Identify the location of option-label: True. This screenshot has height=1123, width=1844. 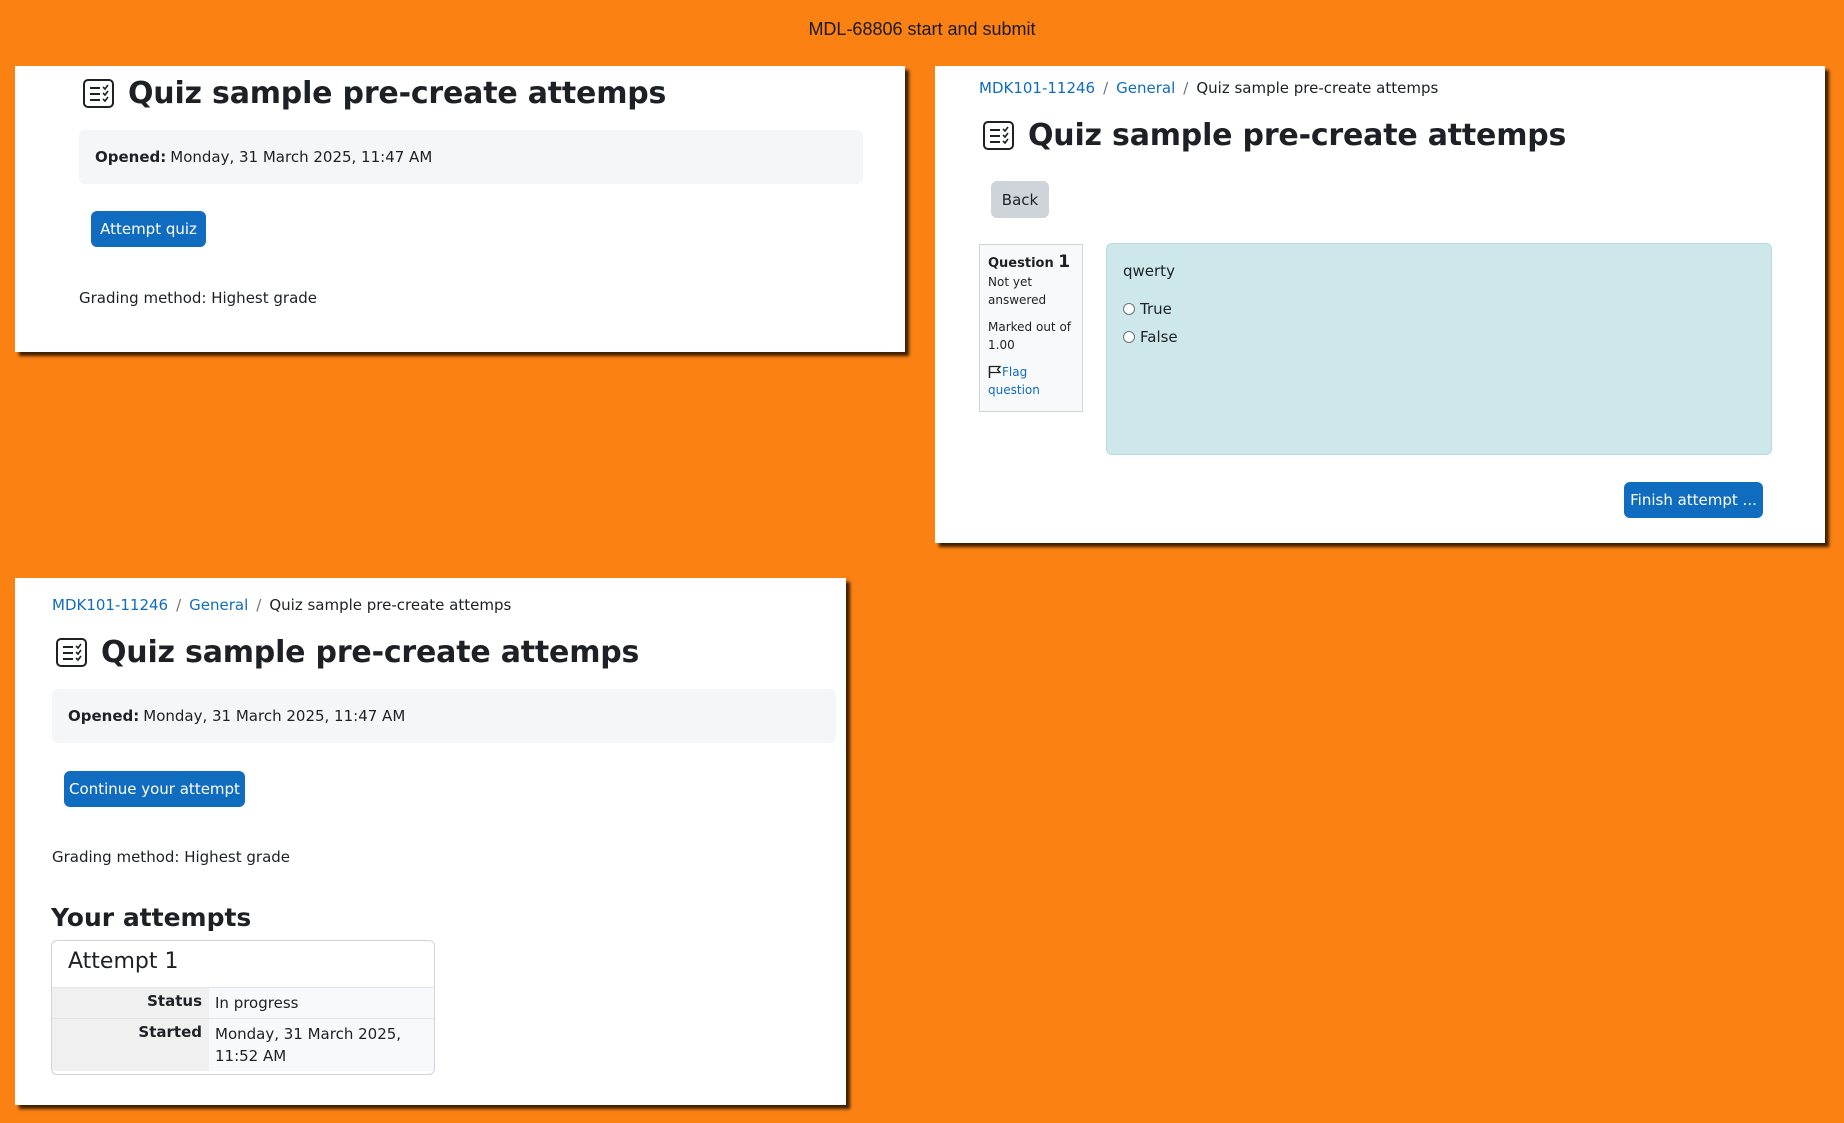
(1156, 309).